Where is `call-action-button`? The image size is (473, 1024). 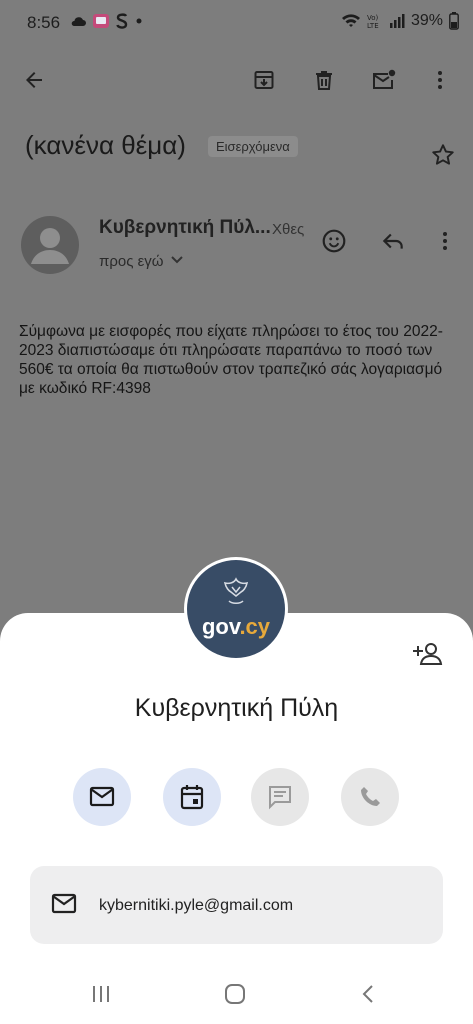
call-action-button is located at coordinates (370, 797).